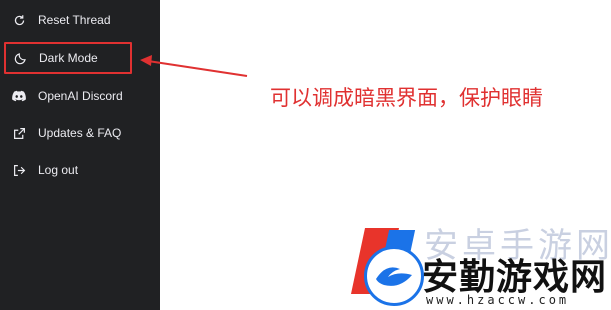 Image resolution: width=611 pixels, height=310 pixels. I want to click on dark-mode-label: Dark Mode, so click(68, 58).